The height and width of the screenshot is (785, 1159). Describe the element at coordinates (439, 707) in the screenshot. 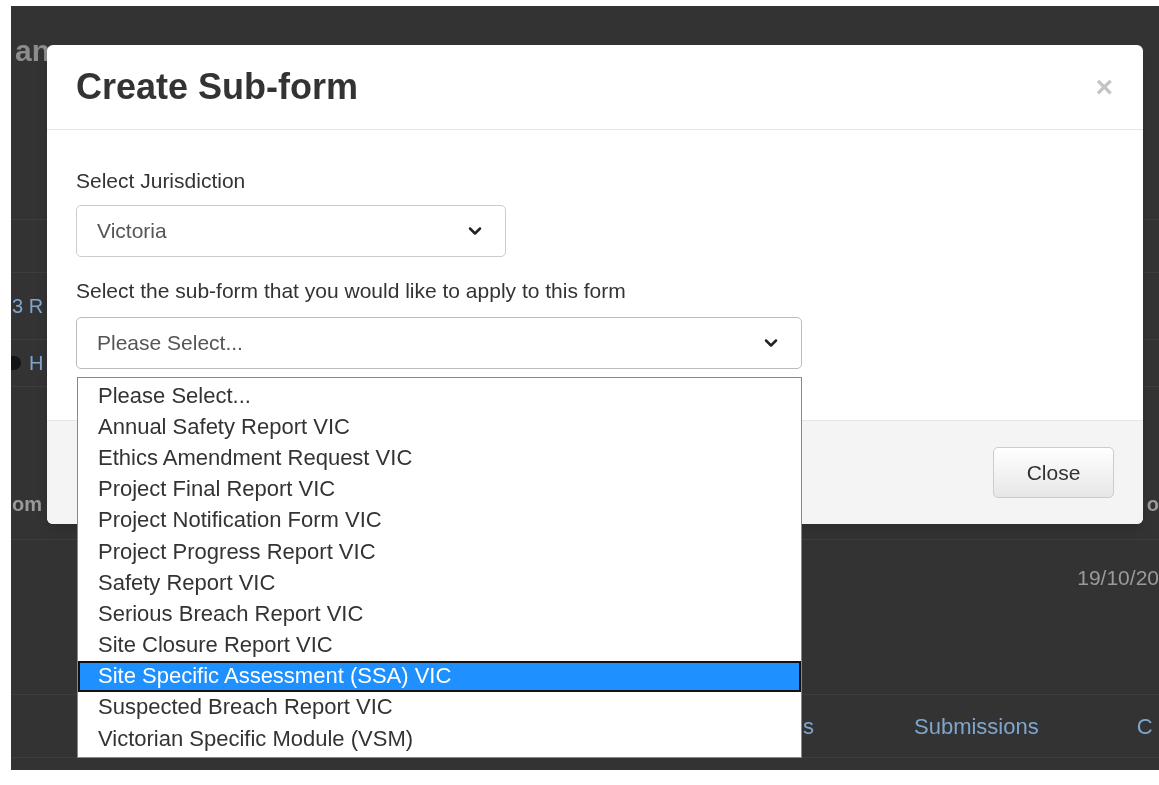

I see `dropdown-option: Suspected Breach Report VIC` at that location.